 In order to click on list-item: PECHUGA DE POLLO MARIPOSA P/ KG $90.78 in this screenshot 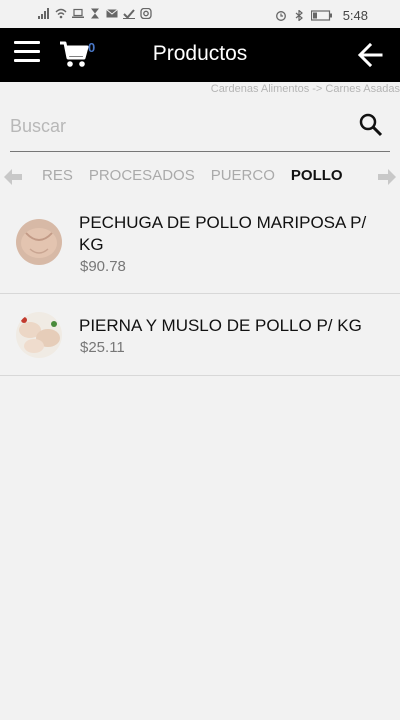, I will do `click(200, 247)`.